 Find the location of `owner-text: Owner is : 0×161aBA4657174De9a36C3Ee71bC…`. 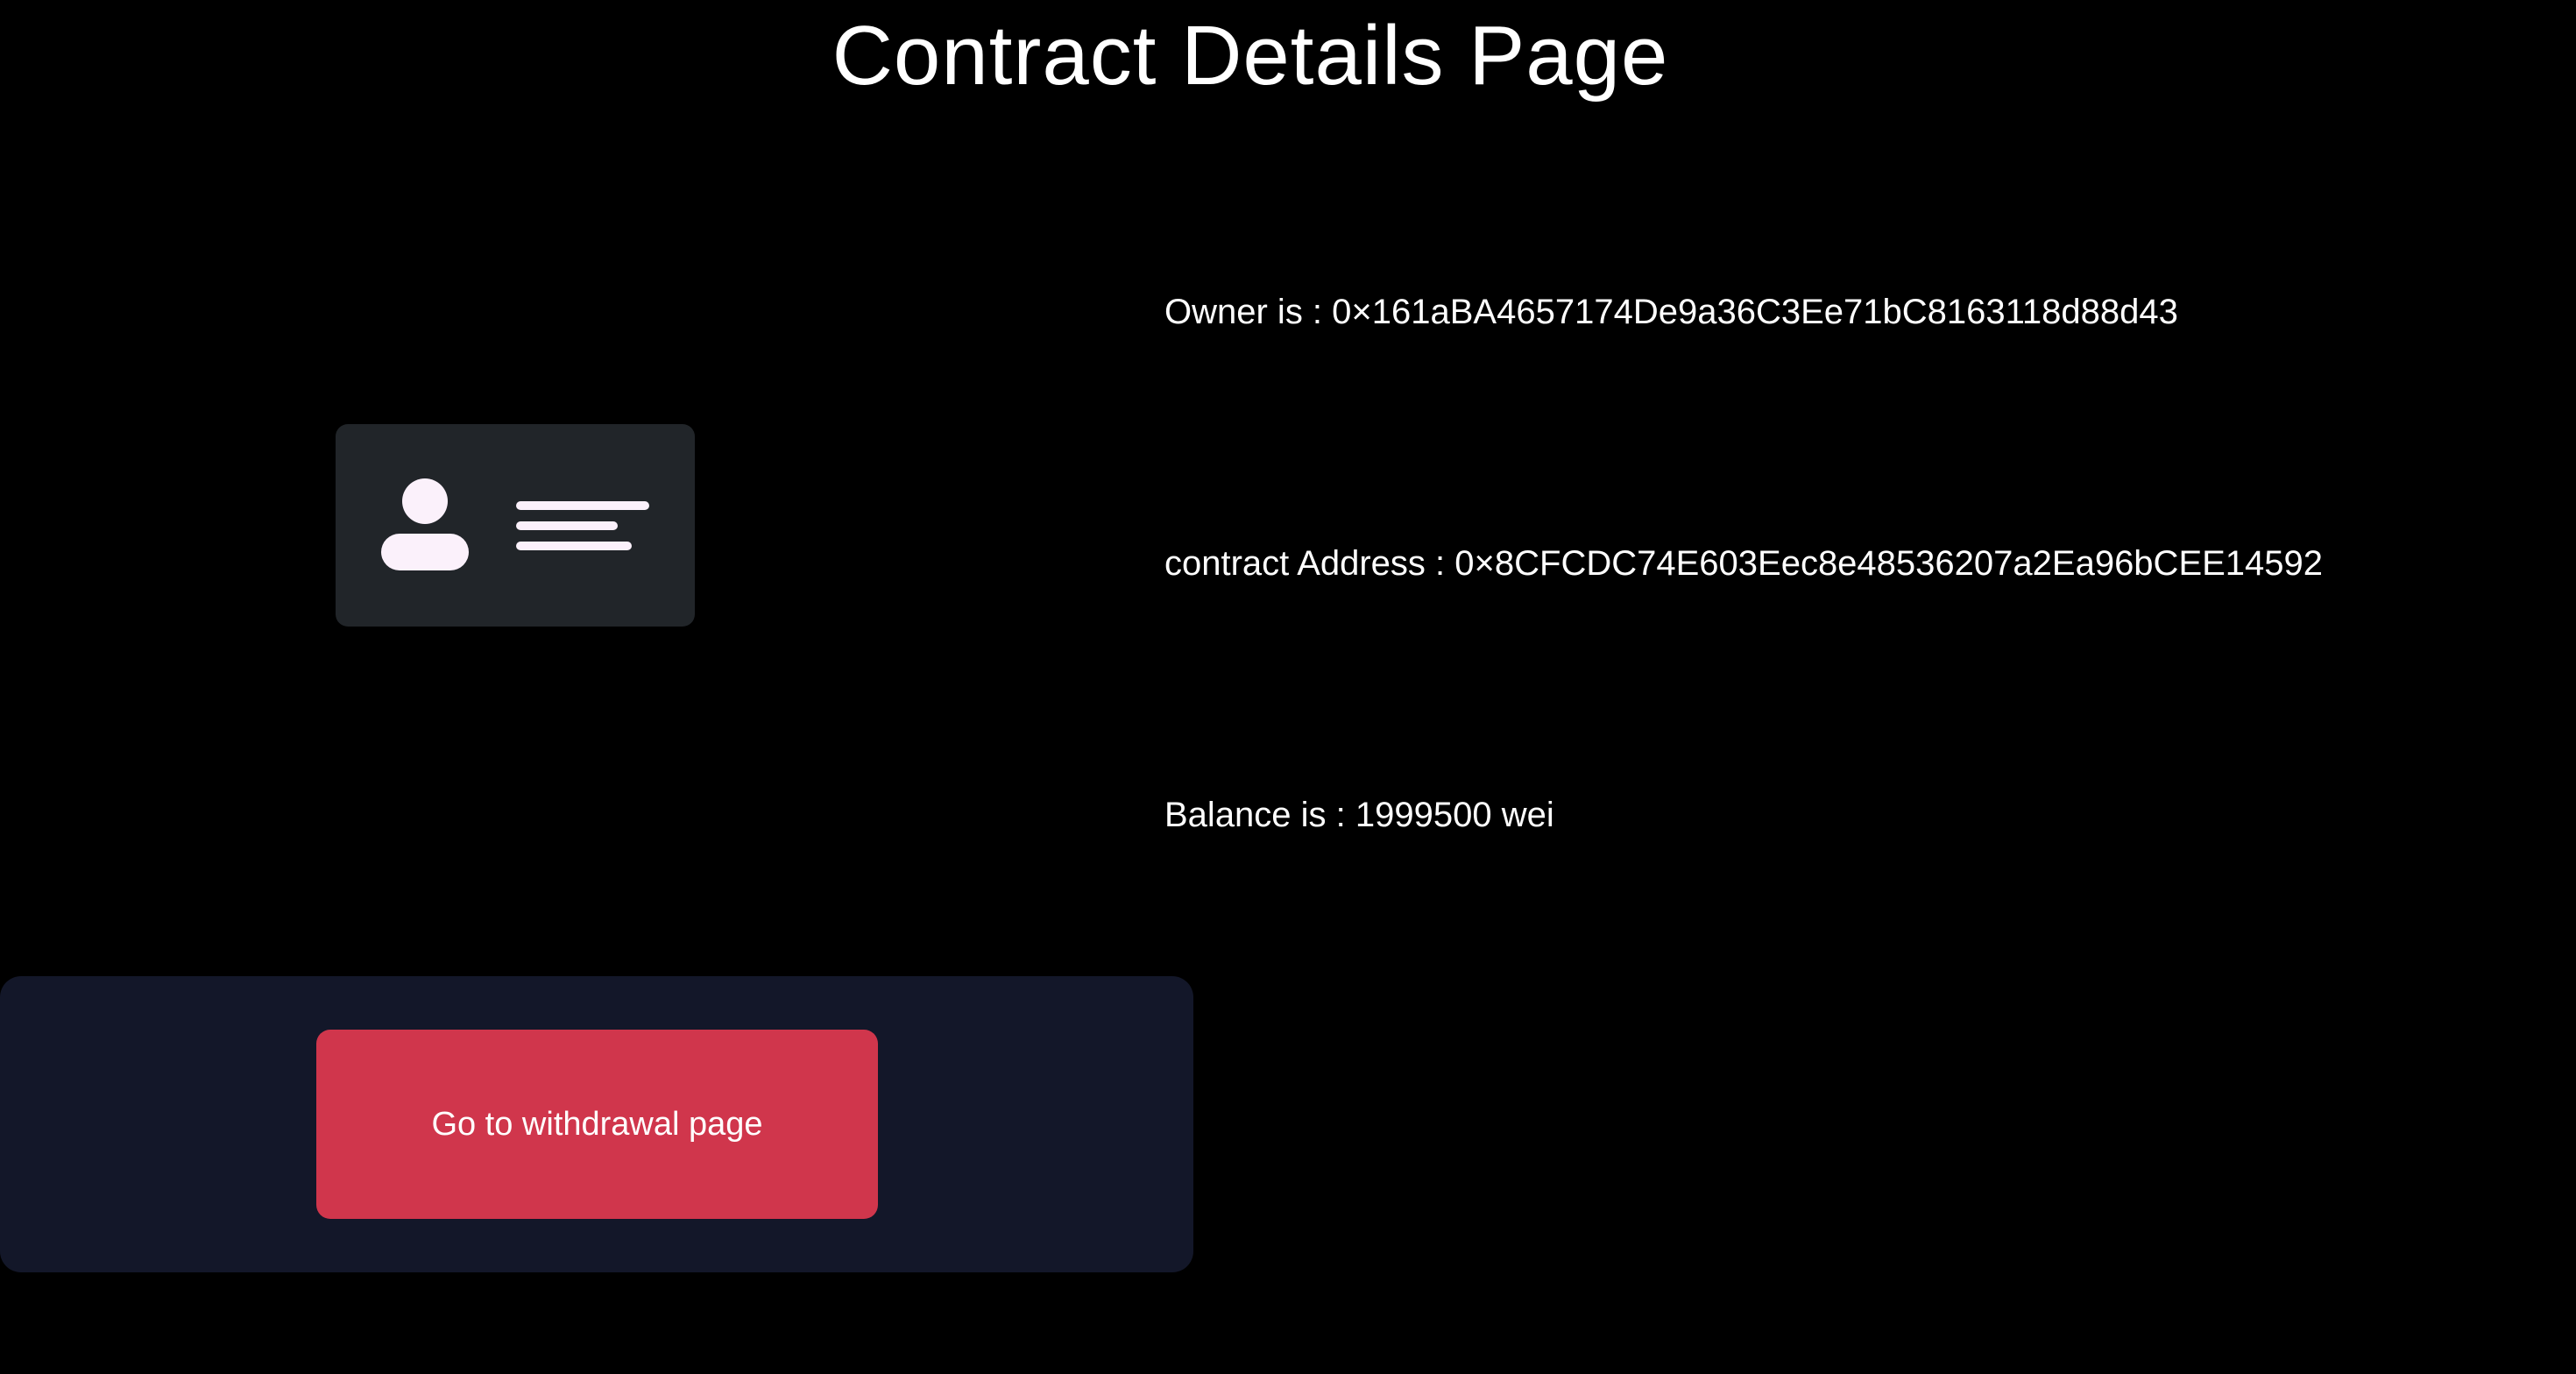

owner-text: Owner is : 0×161aBA4657174De9a36C3Ee71bC… is located at coordinates (1671, 312).